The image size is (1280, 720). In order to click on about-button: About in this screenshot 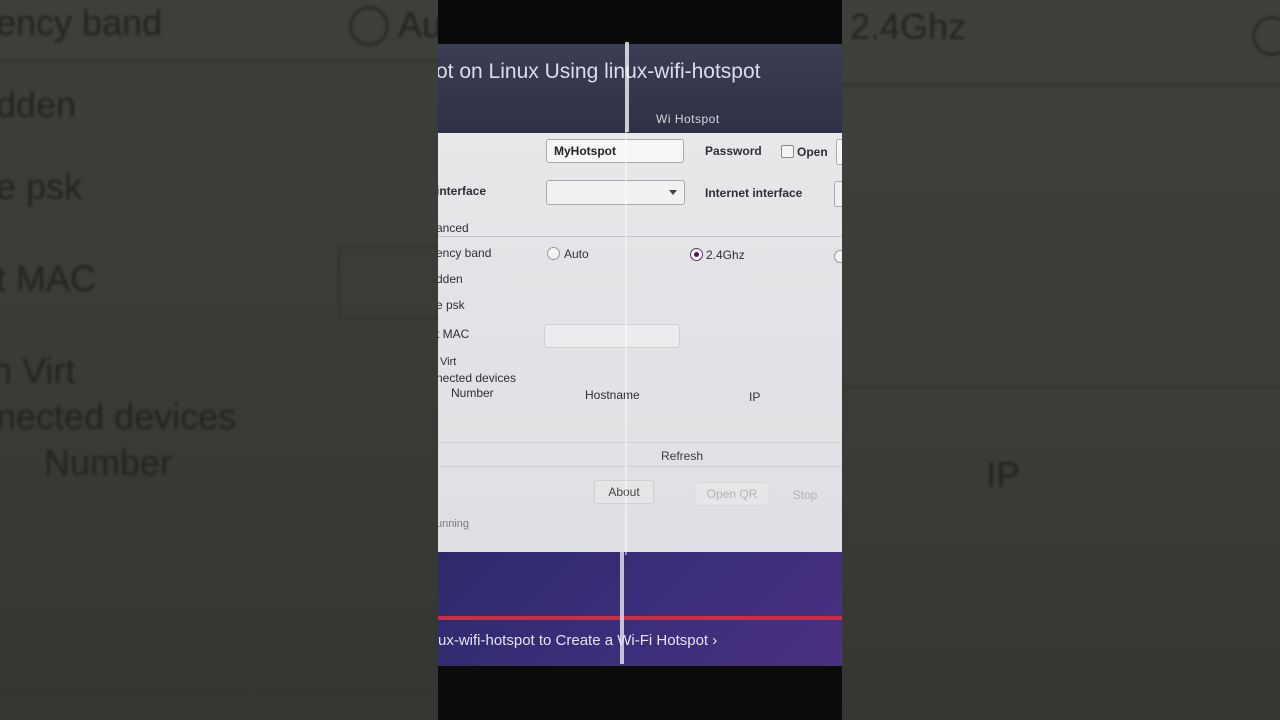, I will do `click(624, 492)`.